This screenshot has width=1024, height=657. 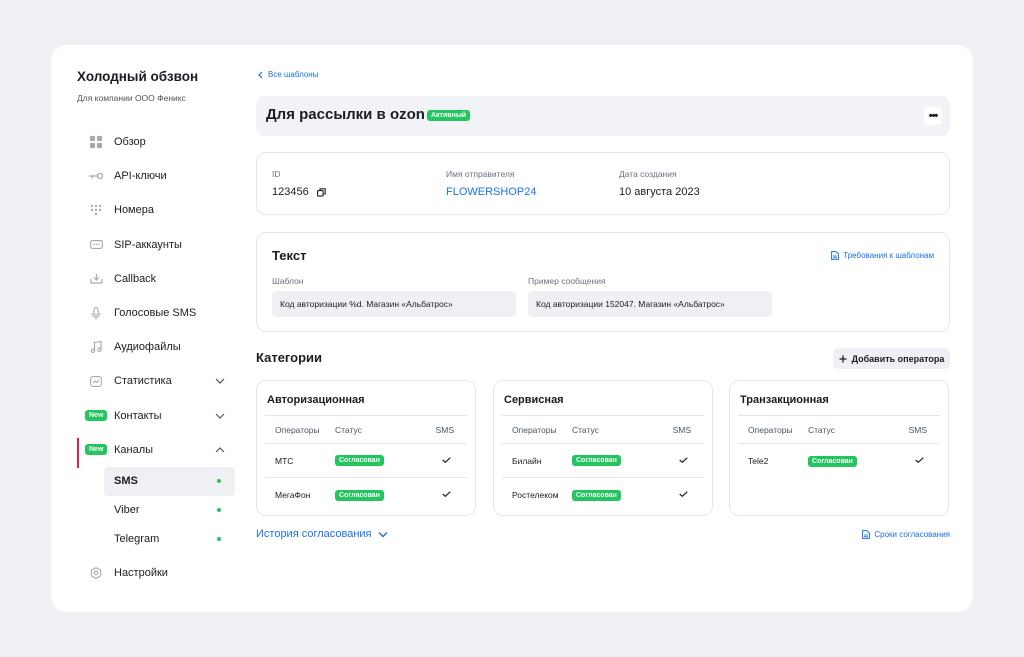 What do you see at coordinates (293, 74) in the screenshot?
I see `back-link-label: Все шаблоны` at bounding box center [293, 74].